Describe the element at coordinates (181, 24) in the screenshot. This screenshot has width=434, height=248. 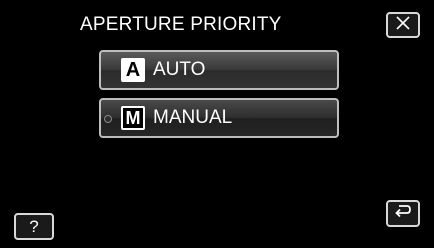
I see `page-title: APERTURE PRIORITY` at that location.